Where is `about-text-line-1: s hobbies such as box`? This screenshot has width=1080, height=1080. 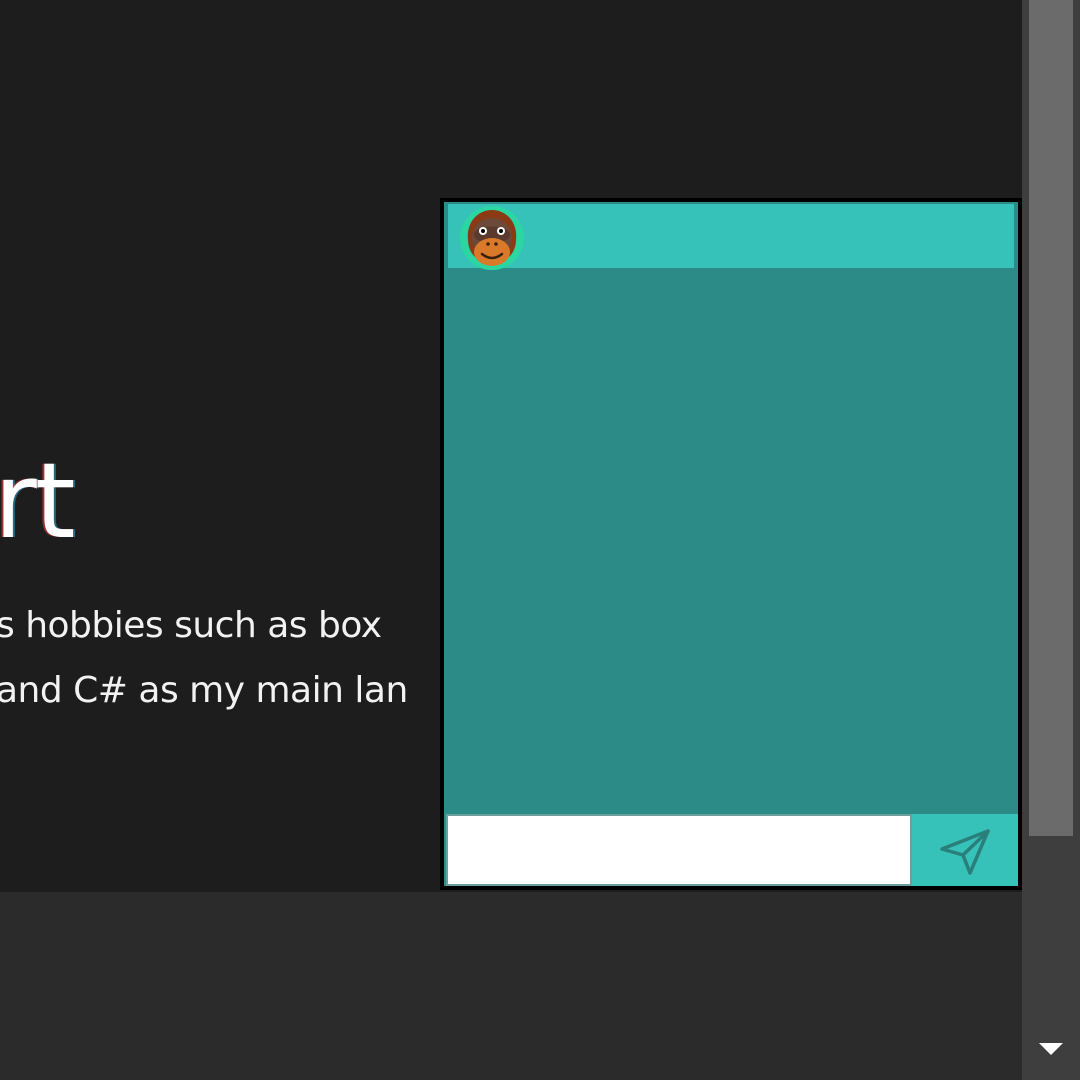 about-text-line-1: s hobbies such as box is located at coordinates (191, 625).